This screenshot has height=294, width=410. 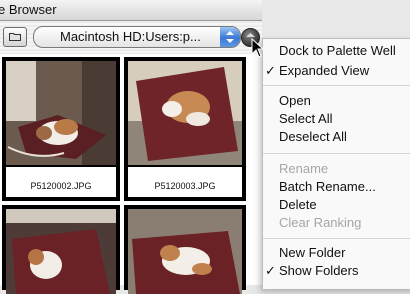 What do you see at coordinates (28, 9) in the screenshot?
I see `window-title: e Browser` at bounding box center [28, 9].